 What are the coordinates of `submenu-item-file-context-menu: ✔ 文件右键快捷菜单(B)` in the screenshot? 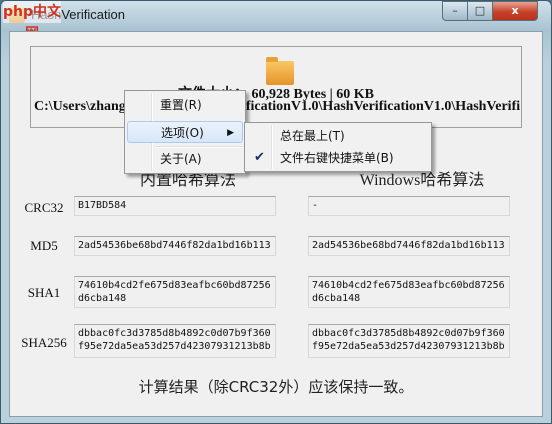 It's located at (338, 158).